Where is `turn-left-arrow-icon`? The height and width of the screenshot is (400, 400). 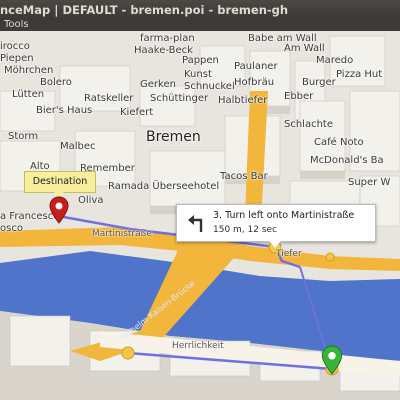
turn-left-arrow-icon is located at coordinates (195, 223).